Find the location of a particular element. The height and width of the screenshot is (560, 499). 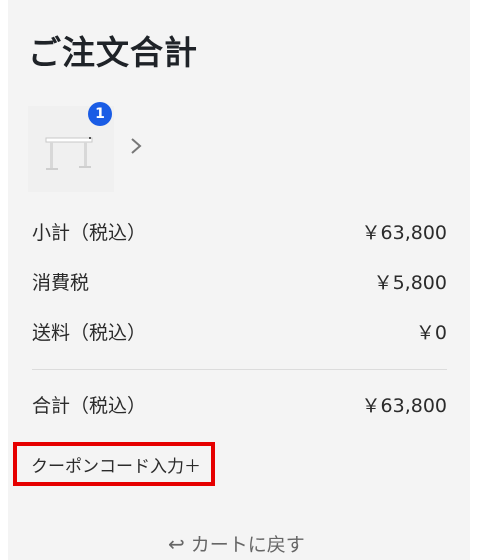

shipping-value: ￥0 is located at coordinates (431, 333).